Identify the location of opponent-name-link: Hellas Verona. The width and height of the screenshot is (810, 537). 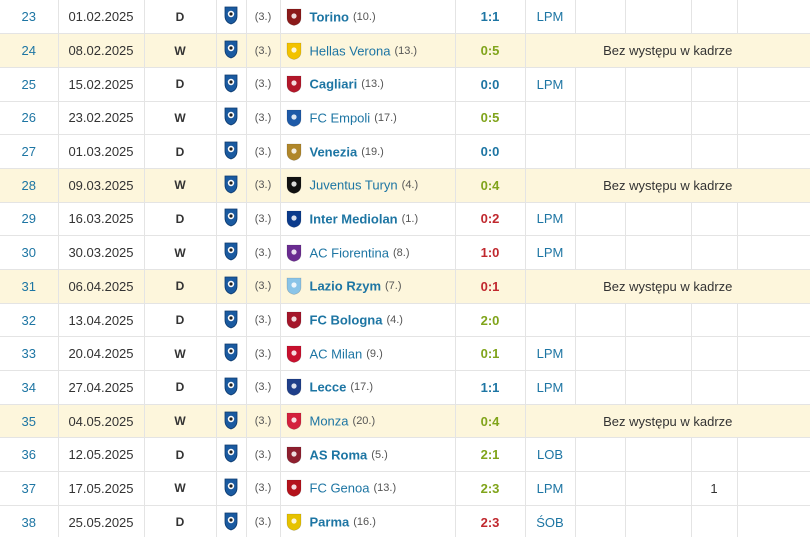
(350, 50).